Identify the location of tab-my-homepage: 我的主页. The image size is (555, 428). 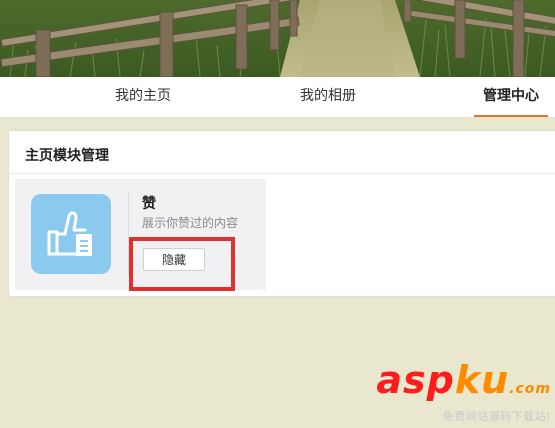
(143, 97).